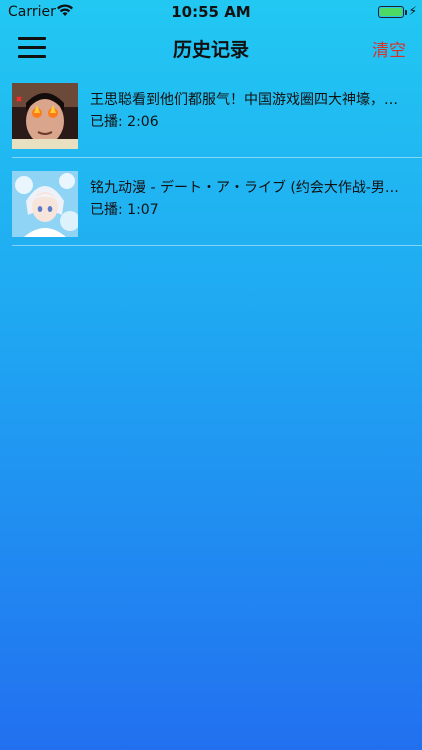  Describe the element at coordinates (211, 114) in the screenshot. I see `history-item: 王思聪看到他们都服气！中国游戏圈四大神壕，为… 已播: 2:06` at that location.